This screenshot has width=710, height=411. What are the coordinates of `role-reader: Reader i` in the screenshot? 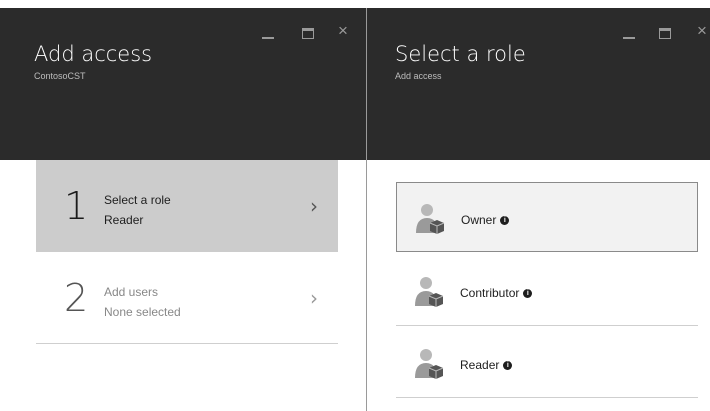 It's located at (547, 363).